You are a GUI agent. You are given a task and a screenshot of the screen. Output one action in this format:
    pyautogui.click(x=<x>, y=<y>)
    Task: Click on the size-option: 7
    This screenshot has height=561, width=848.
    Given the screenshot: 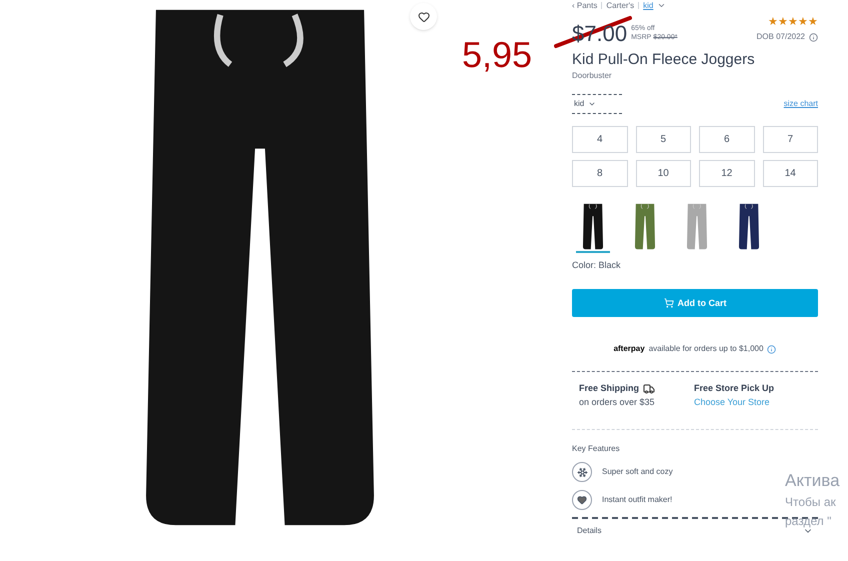 What is the action you would take?
    pyautogui.click(x=790, y=139)
    